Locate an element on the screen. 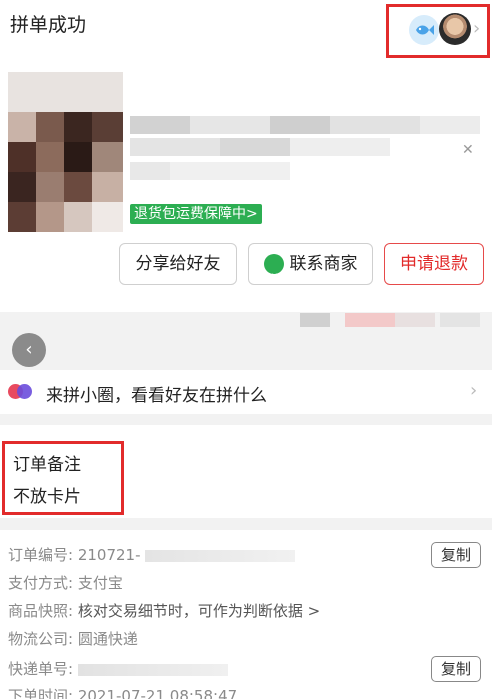  redacted-info-row is located at coordinates (395, 320).